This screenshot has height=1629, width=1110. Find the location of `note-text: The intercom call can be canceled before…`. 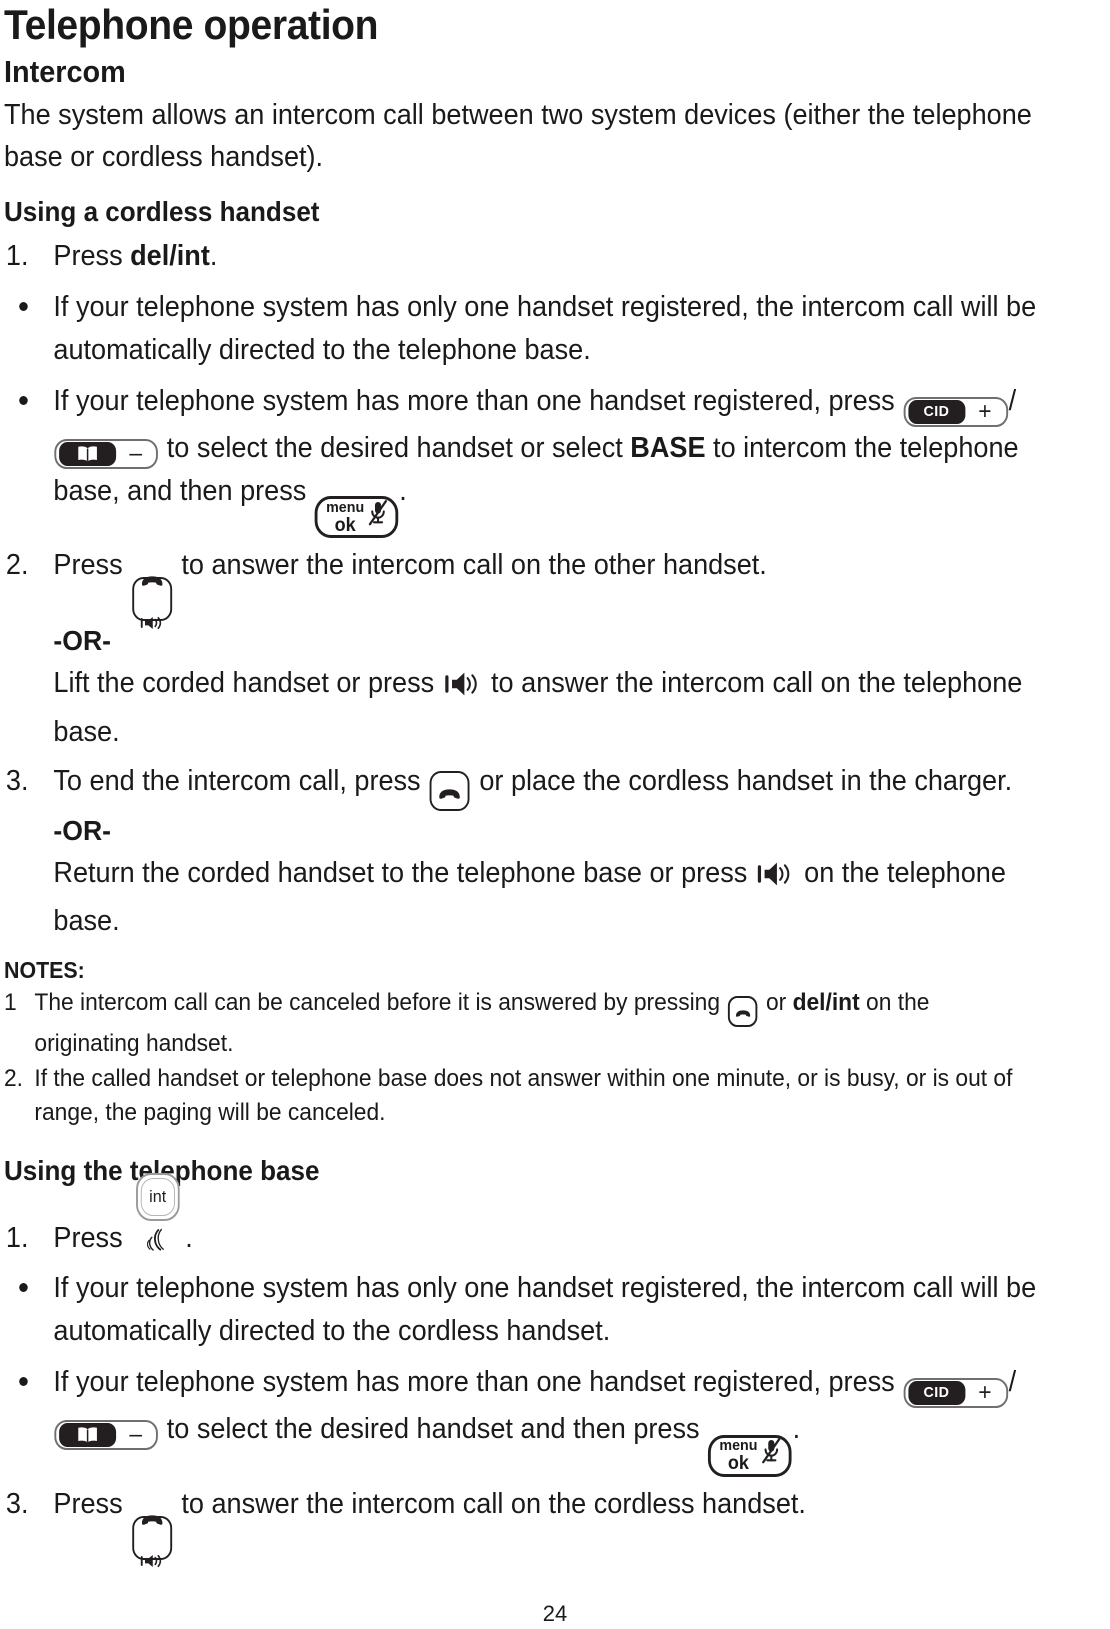

note-text: The intercom call can be canceled before… is located at coordinates (482, 1023).